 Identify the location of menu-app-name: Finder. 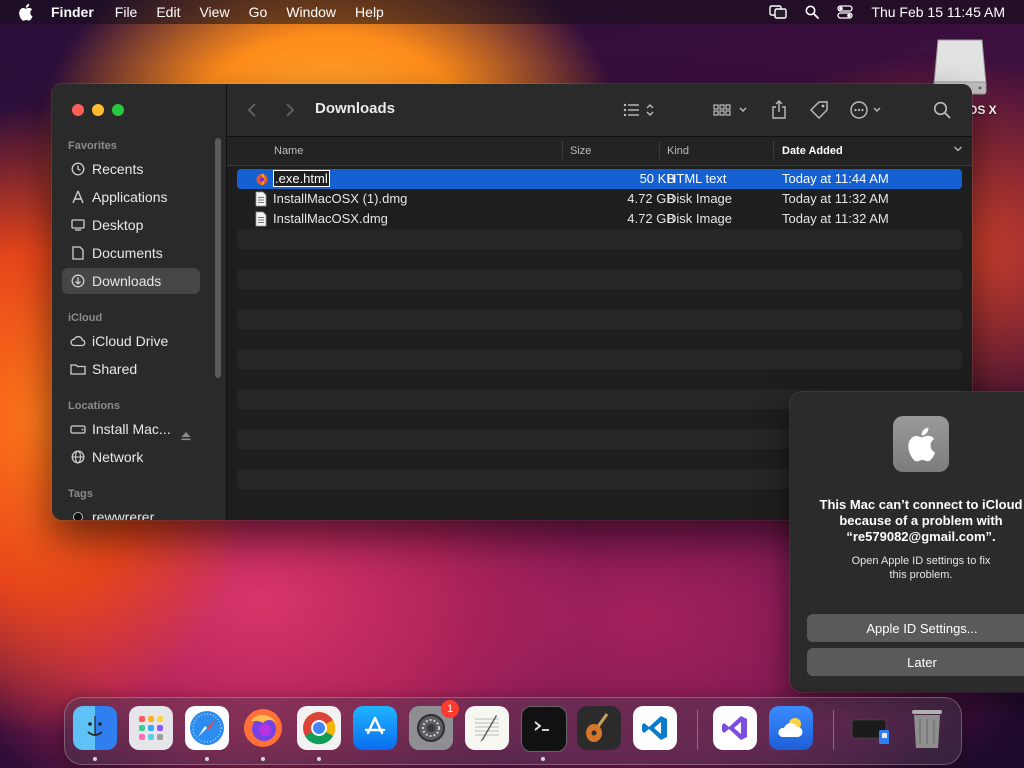
(72, 12).